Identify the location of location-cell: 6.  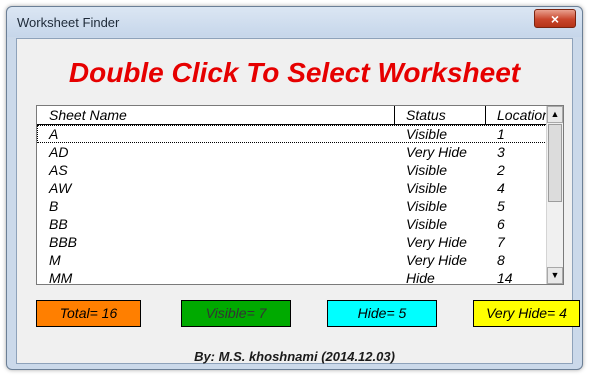
(501, 224).